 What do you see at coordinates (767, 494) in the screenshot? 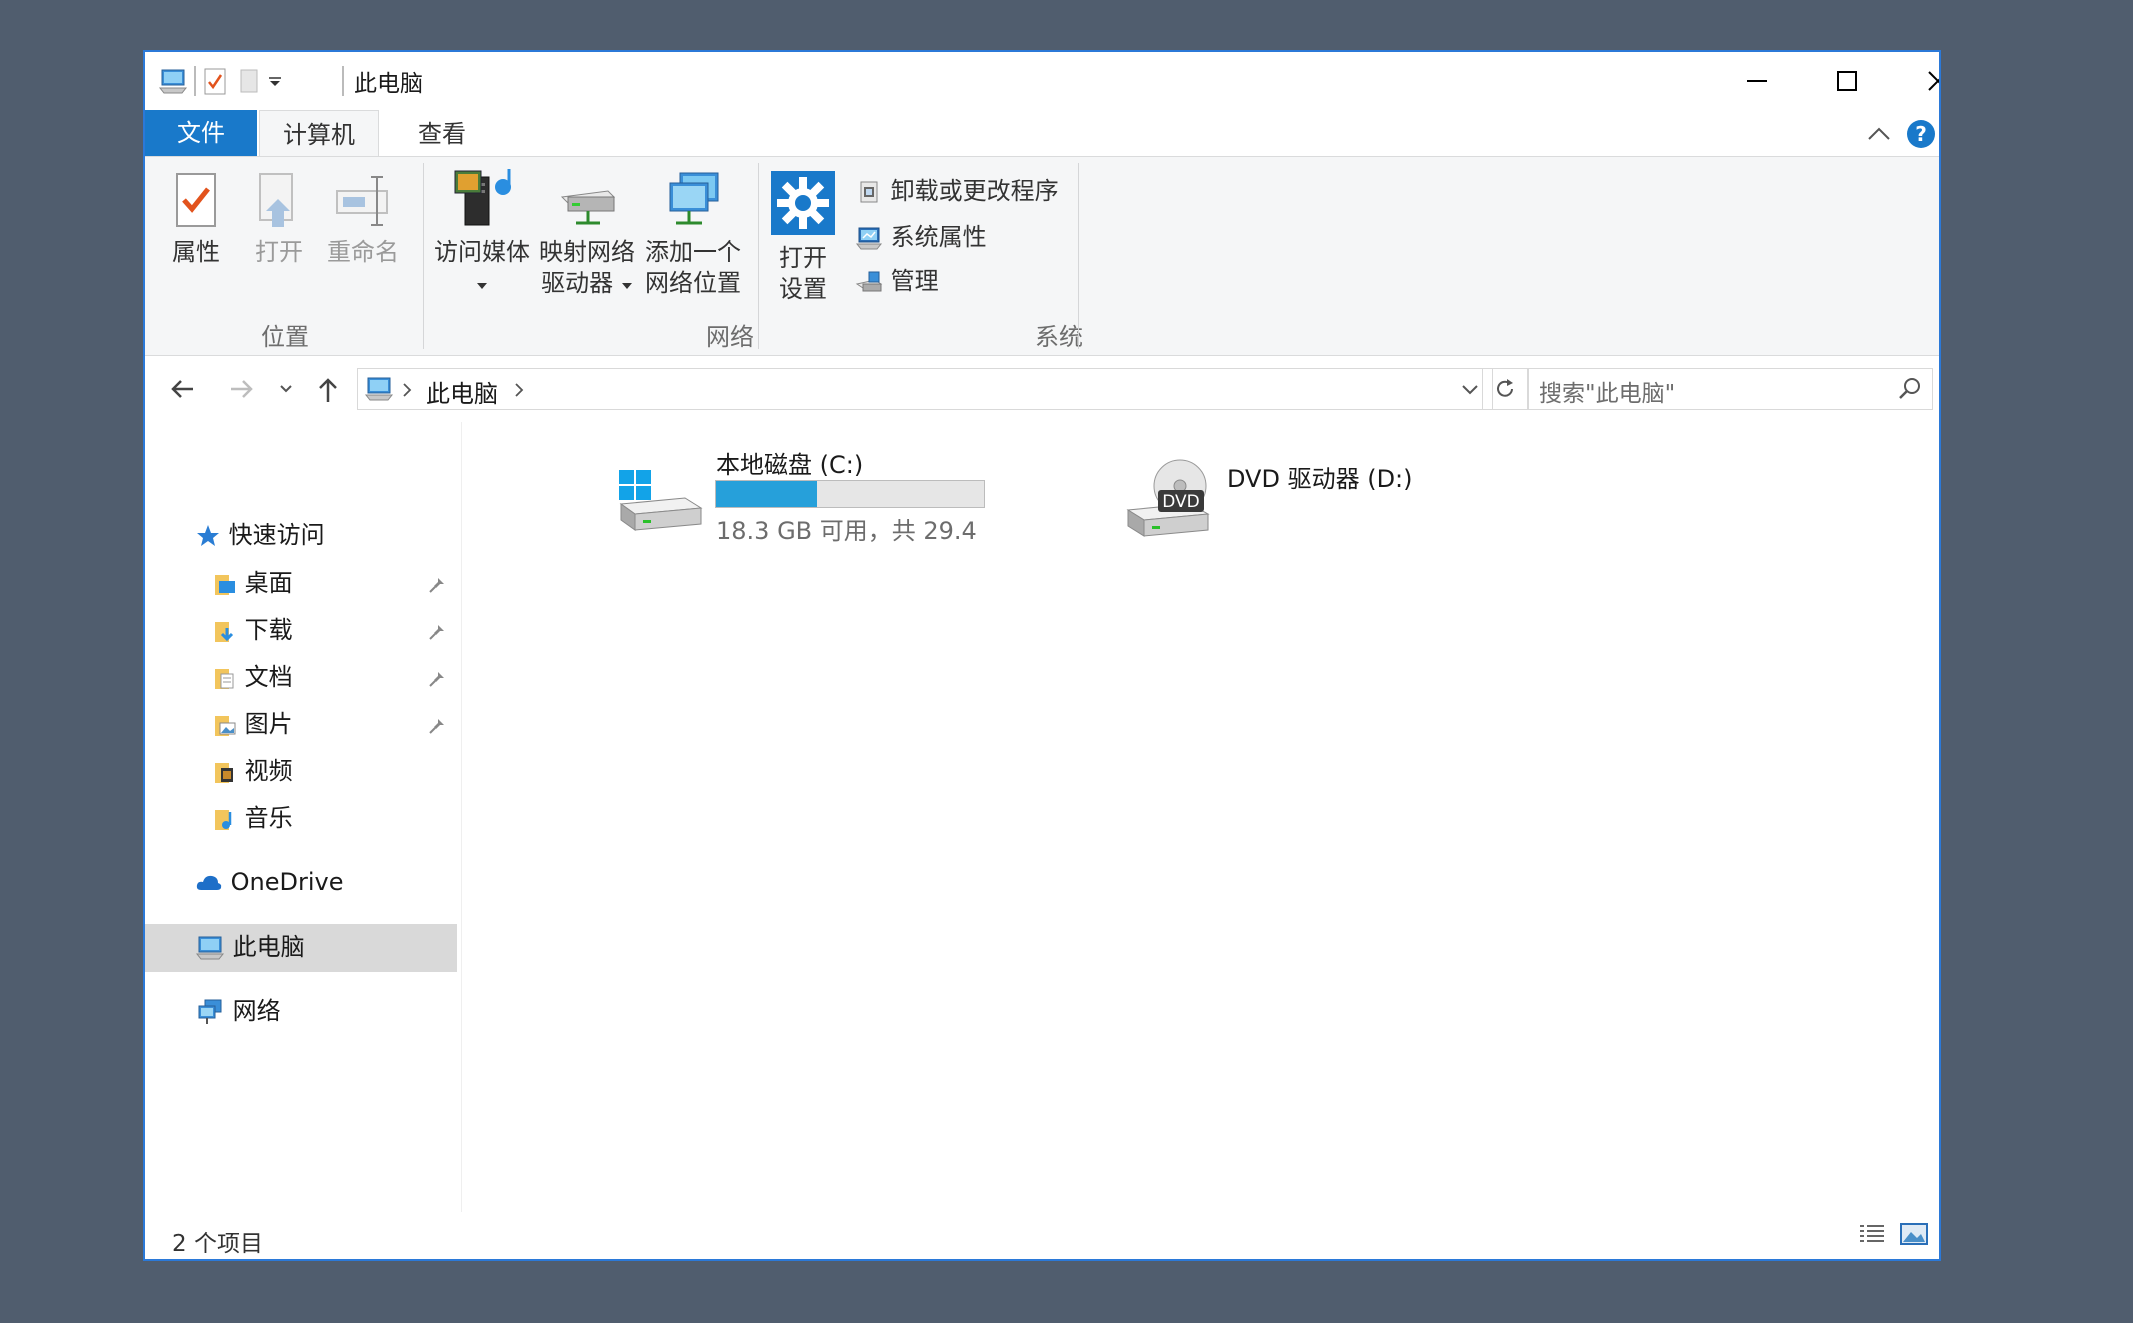
I see `drive-usage-fill` at bounding box center [767, 494].